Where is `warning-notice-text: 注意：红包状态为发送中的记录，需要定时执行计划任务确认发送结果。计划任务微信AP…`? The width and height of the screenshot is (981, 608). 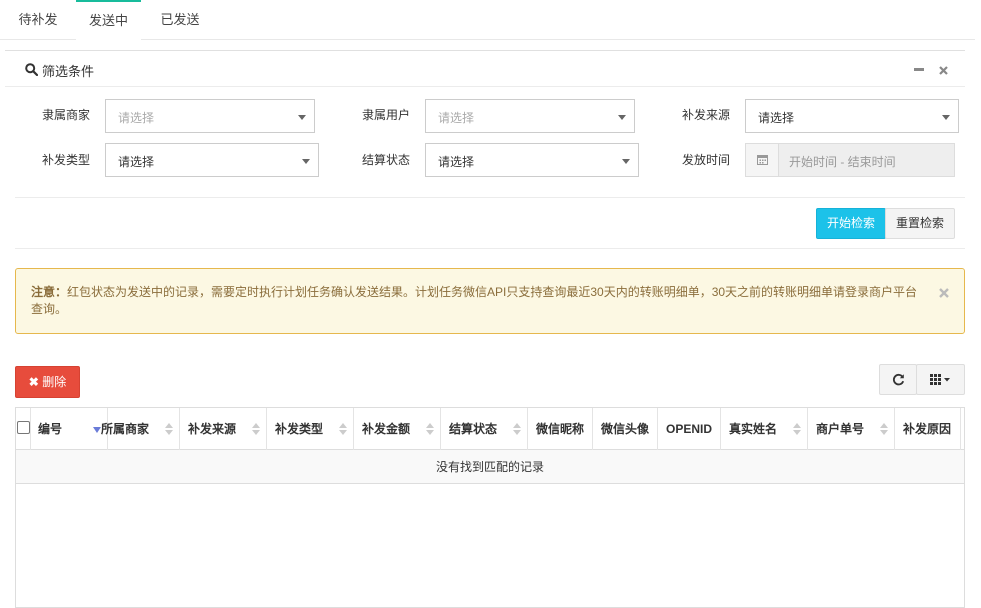 warning-notice-text: 注意：红包状态为发送中的记录，需要定时执行计划任务确认发送结果。计划任务微信AP… is located at coordinates (476, 301).